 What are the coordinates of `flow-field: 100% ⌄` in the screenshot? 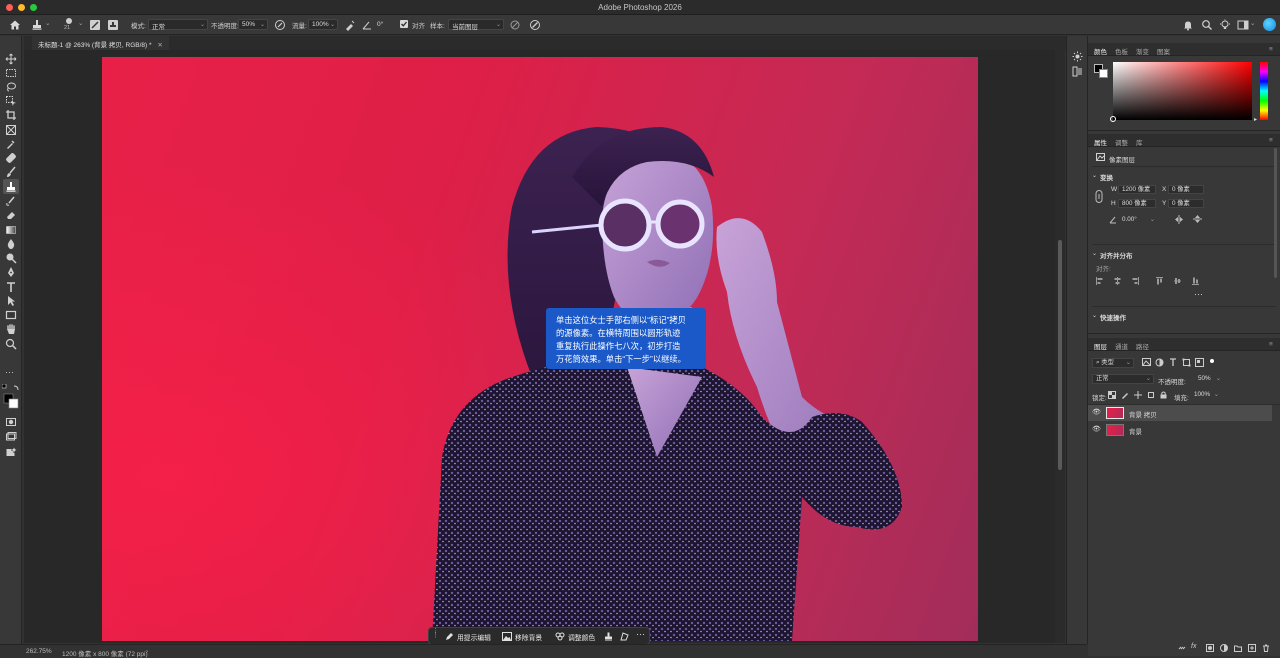 It's located at (323, 24).